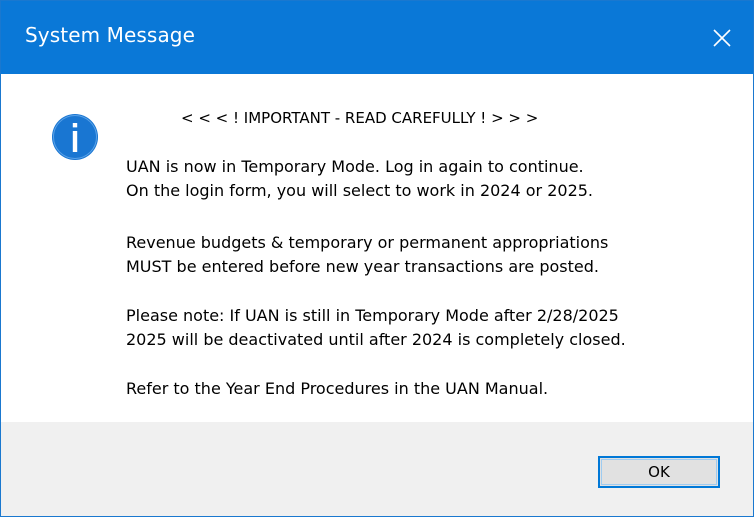 The image size is (754, 517). I want to click on close-button, so click(722, 37).